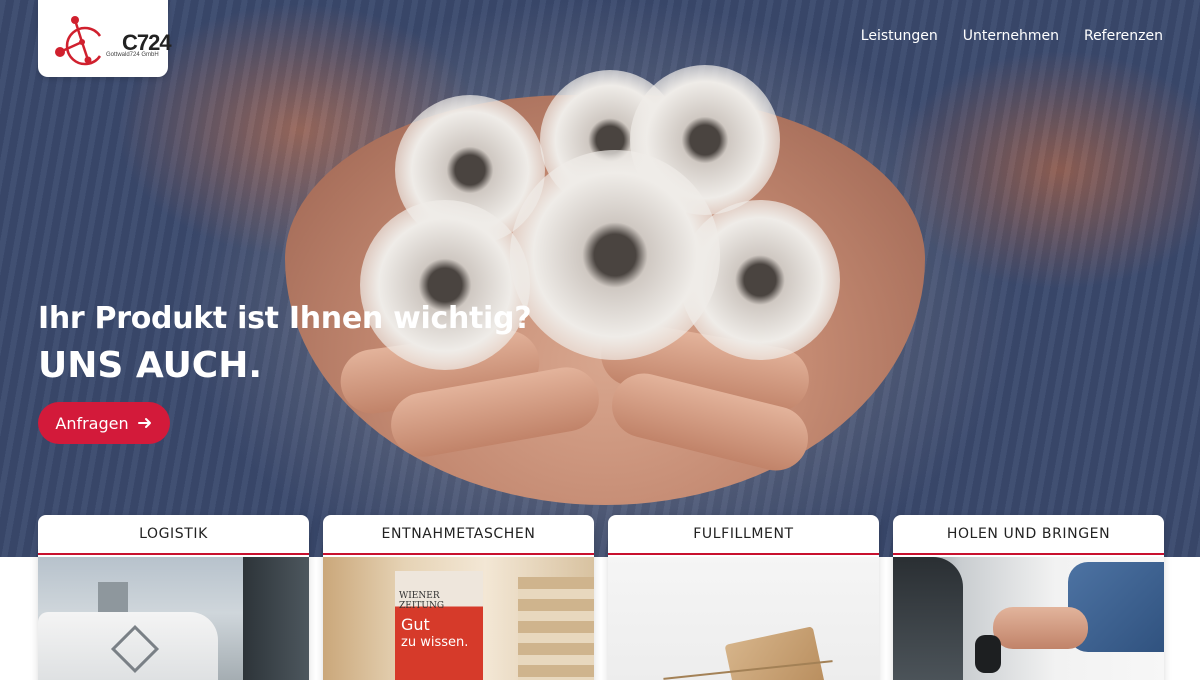  I want to click on nav-item-unternehmen: Unternehmen, so click(1011, 36).